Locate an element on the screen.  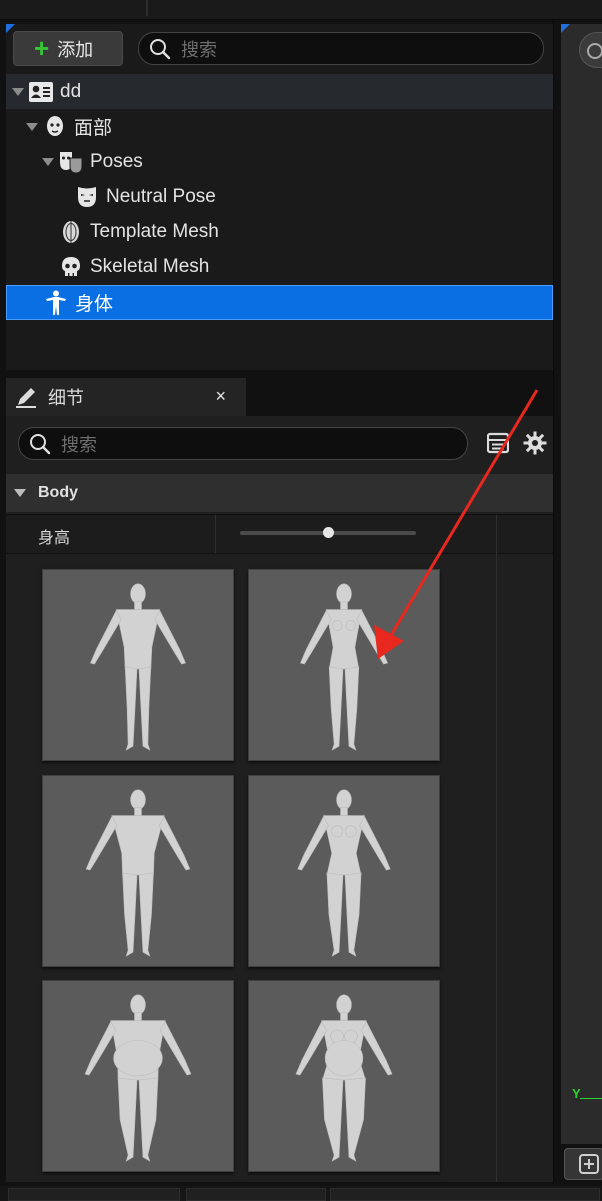
tree-item-label: Skeletal Mesh is located at coordinates (150, 266).